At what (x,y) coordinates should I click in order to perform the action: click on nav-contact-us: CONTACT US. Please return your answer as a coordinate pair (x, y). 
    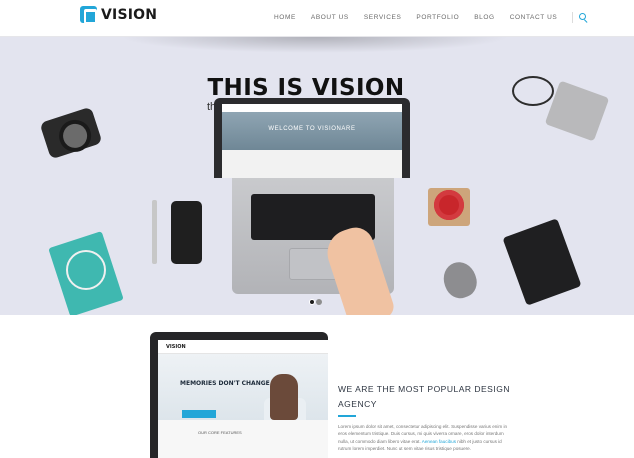
    Looking at the image, I should click on (534, 17).